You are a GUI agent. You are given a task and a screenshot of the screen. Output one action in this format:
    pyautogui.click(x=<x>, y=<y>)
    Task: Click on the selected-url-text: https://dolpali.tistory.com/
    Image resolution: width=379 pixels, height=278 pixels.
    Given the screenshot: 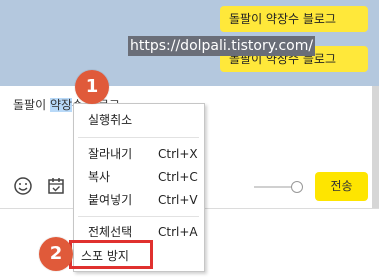 What is the action you would take?
    pyautogui.click(x=222, y=46)
    